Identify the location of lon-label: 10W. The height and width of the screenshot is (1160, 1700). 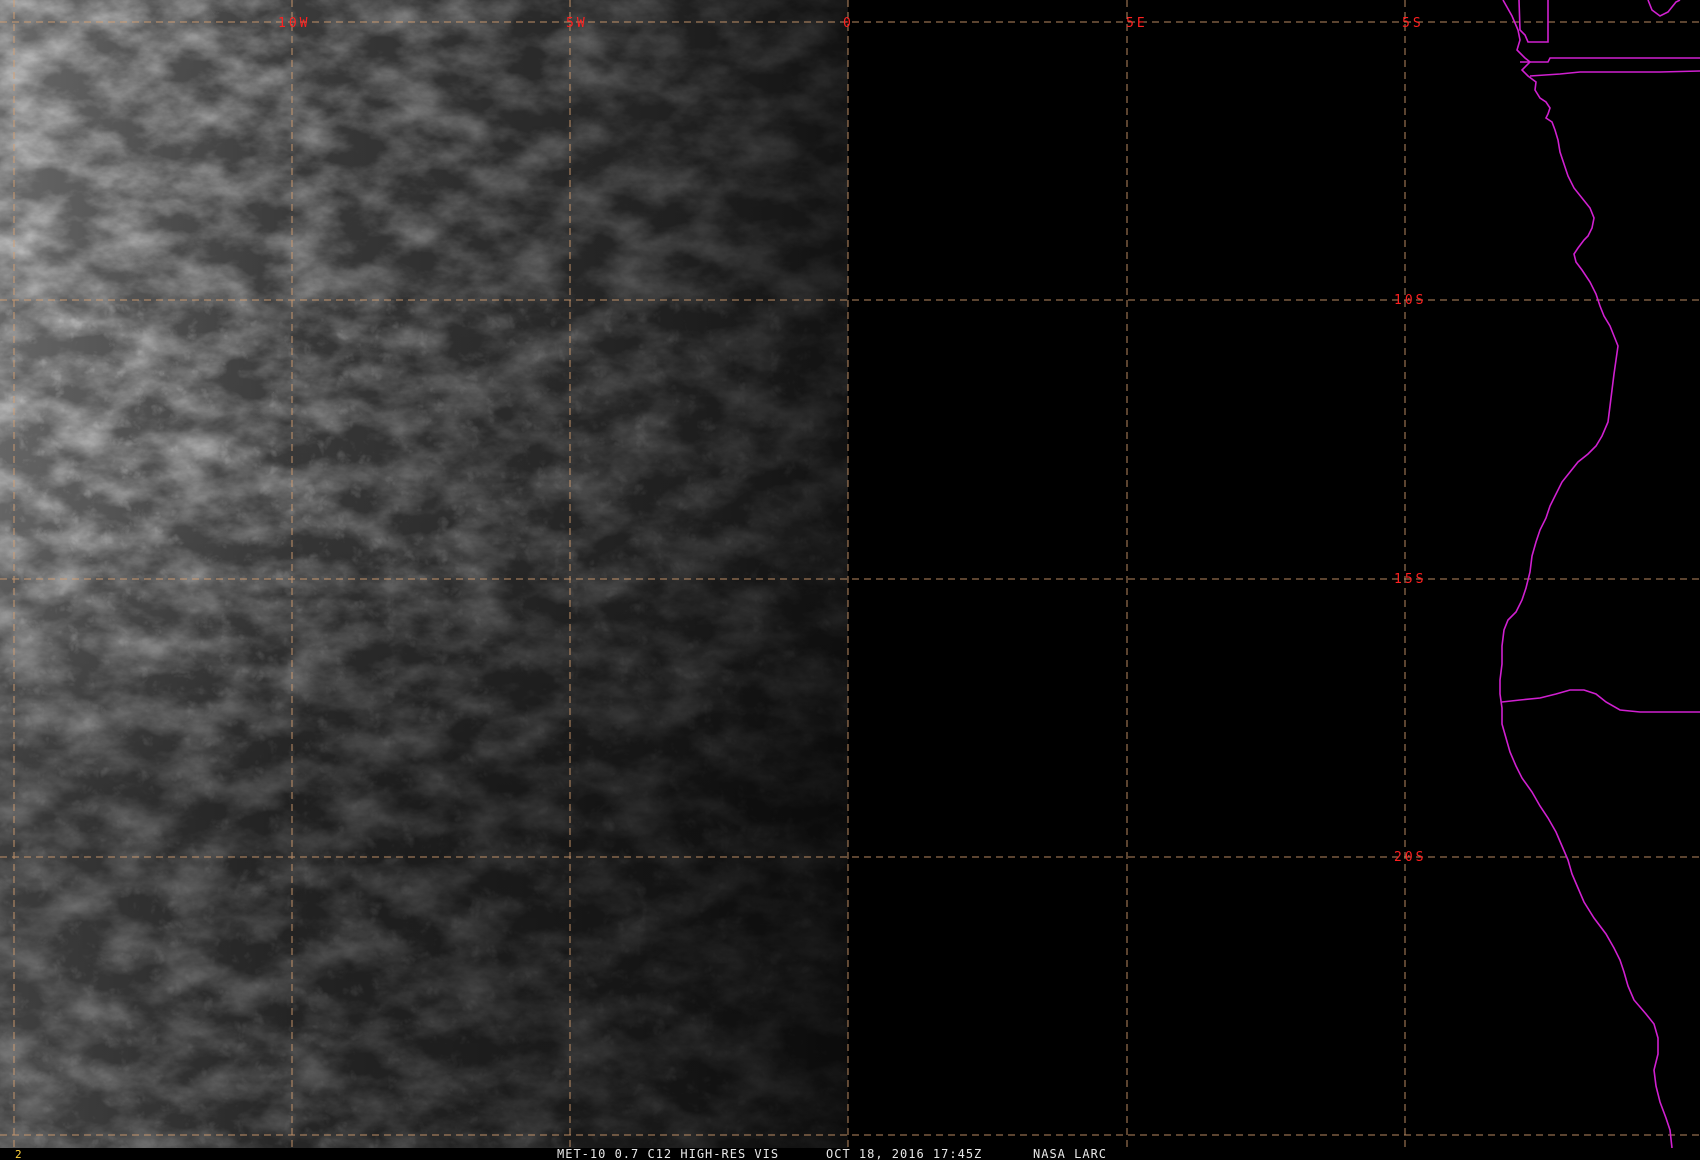
(294, 23).